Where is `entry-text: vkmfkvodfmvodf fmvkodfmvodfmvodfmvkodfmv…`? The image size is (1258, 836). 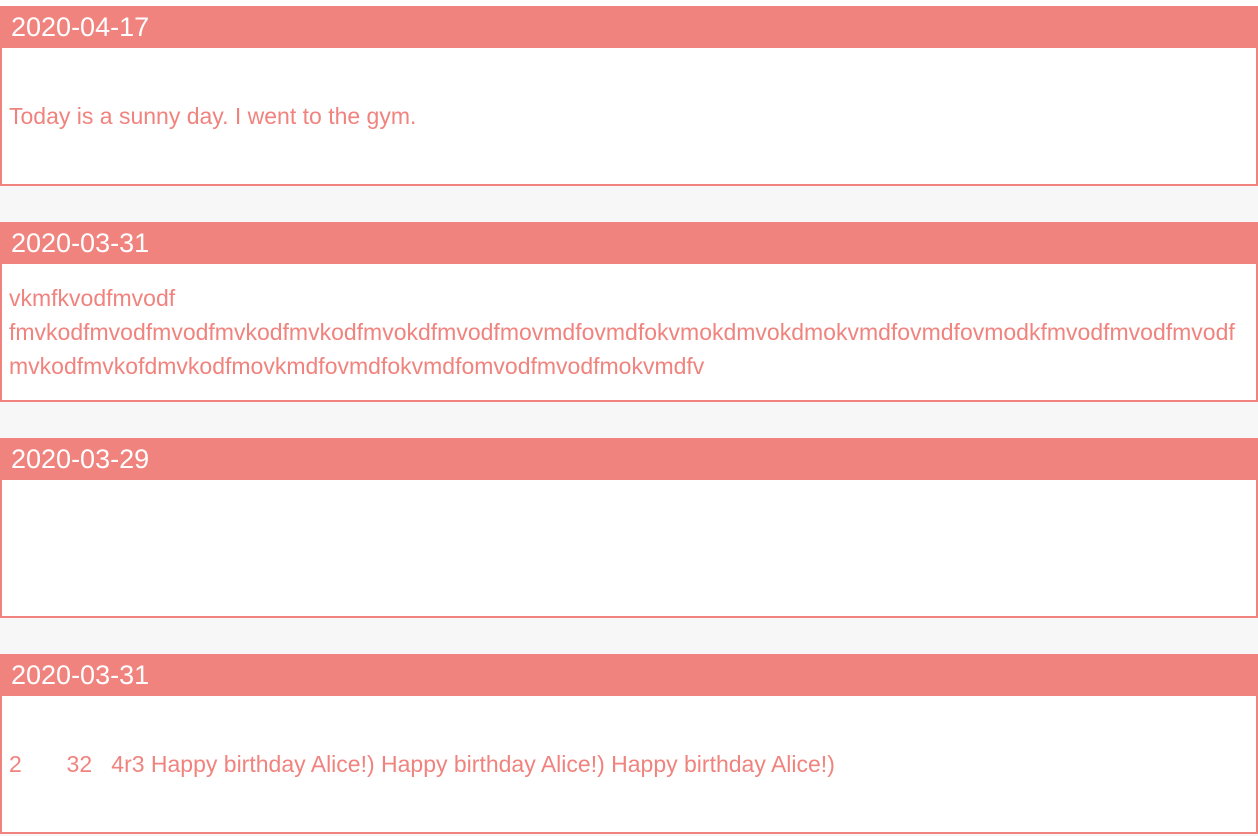
entry-text: vkmfkvodfmvodf fmvkodfmvodfmvodfmvkodfmv… is located at coordinates (622, 332).